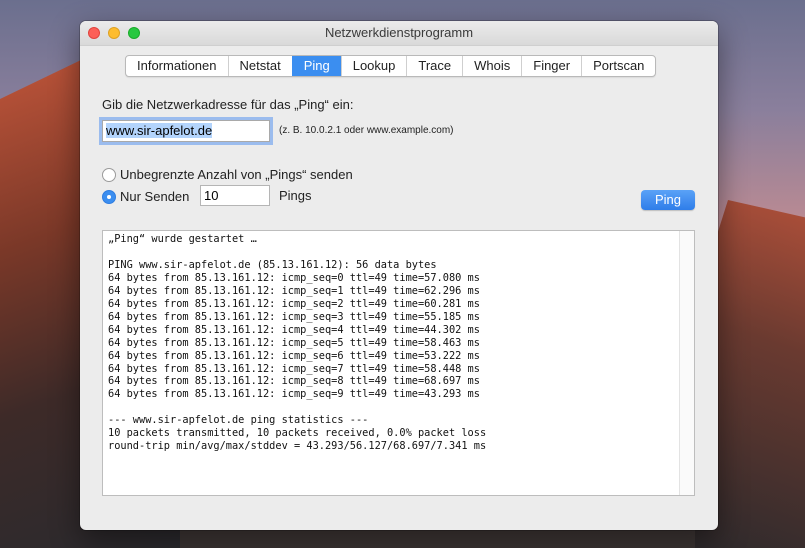 This screenshot has height=548, width=805. Describe the element at coordinates (236, 174) in the screenshot. I see `radio-unlimited-label: Unbegrenzte Anzahl von „Pings“ senden` at that location.